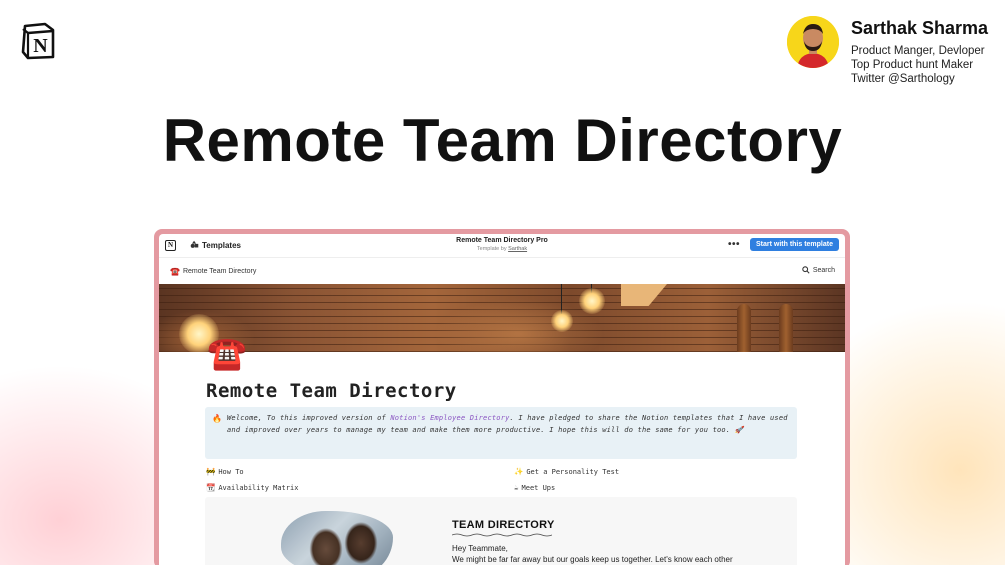 This screenshot has height=565, width=1005. I want to click on search-button: Search, so click(818, 270).